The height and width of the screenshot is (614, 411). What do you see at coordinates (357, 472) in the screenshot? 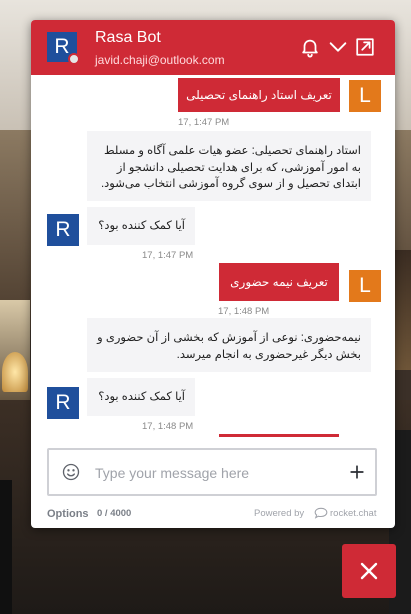
I see `plus-icon` at bounding box center [357, 472].